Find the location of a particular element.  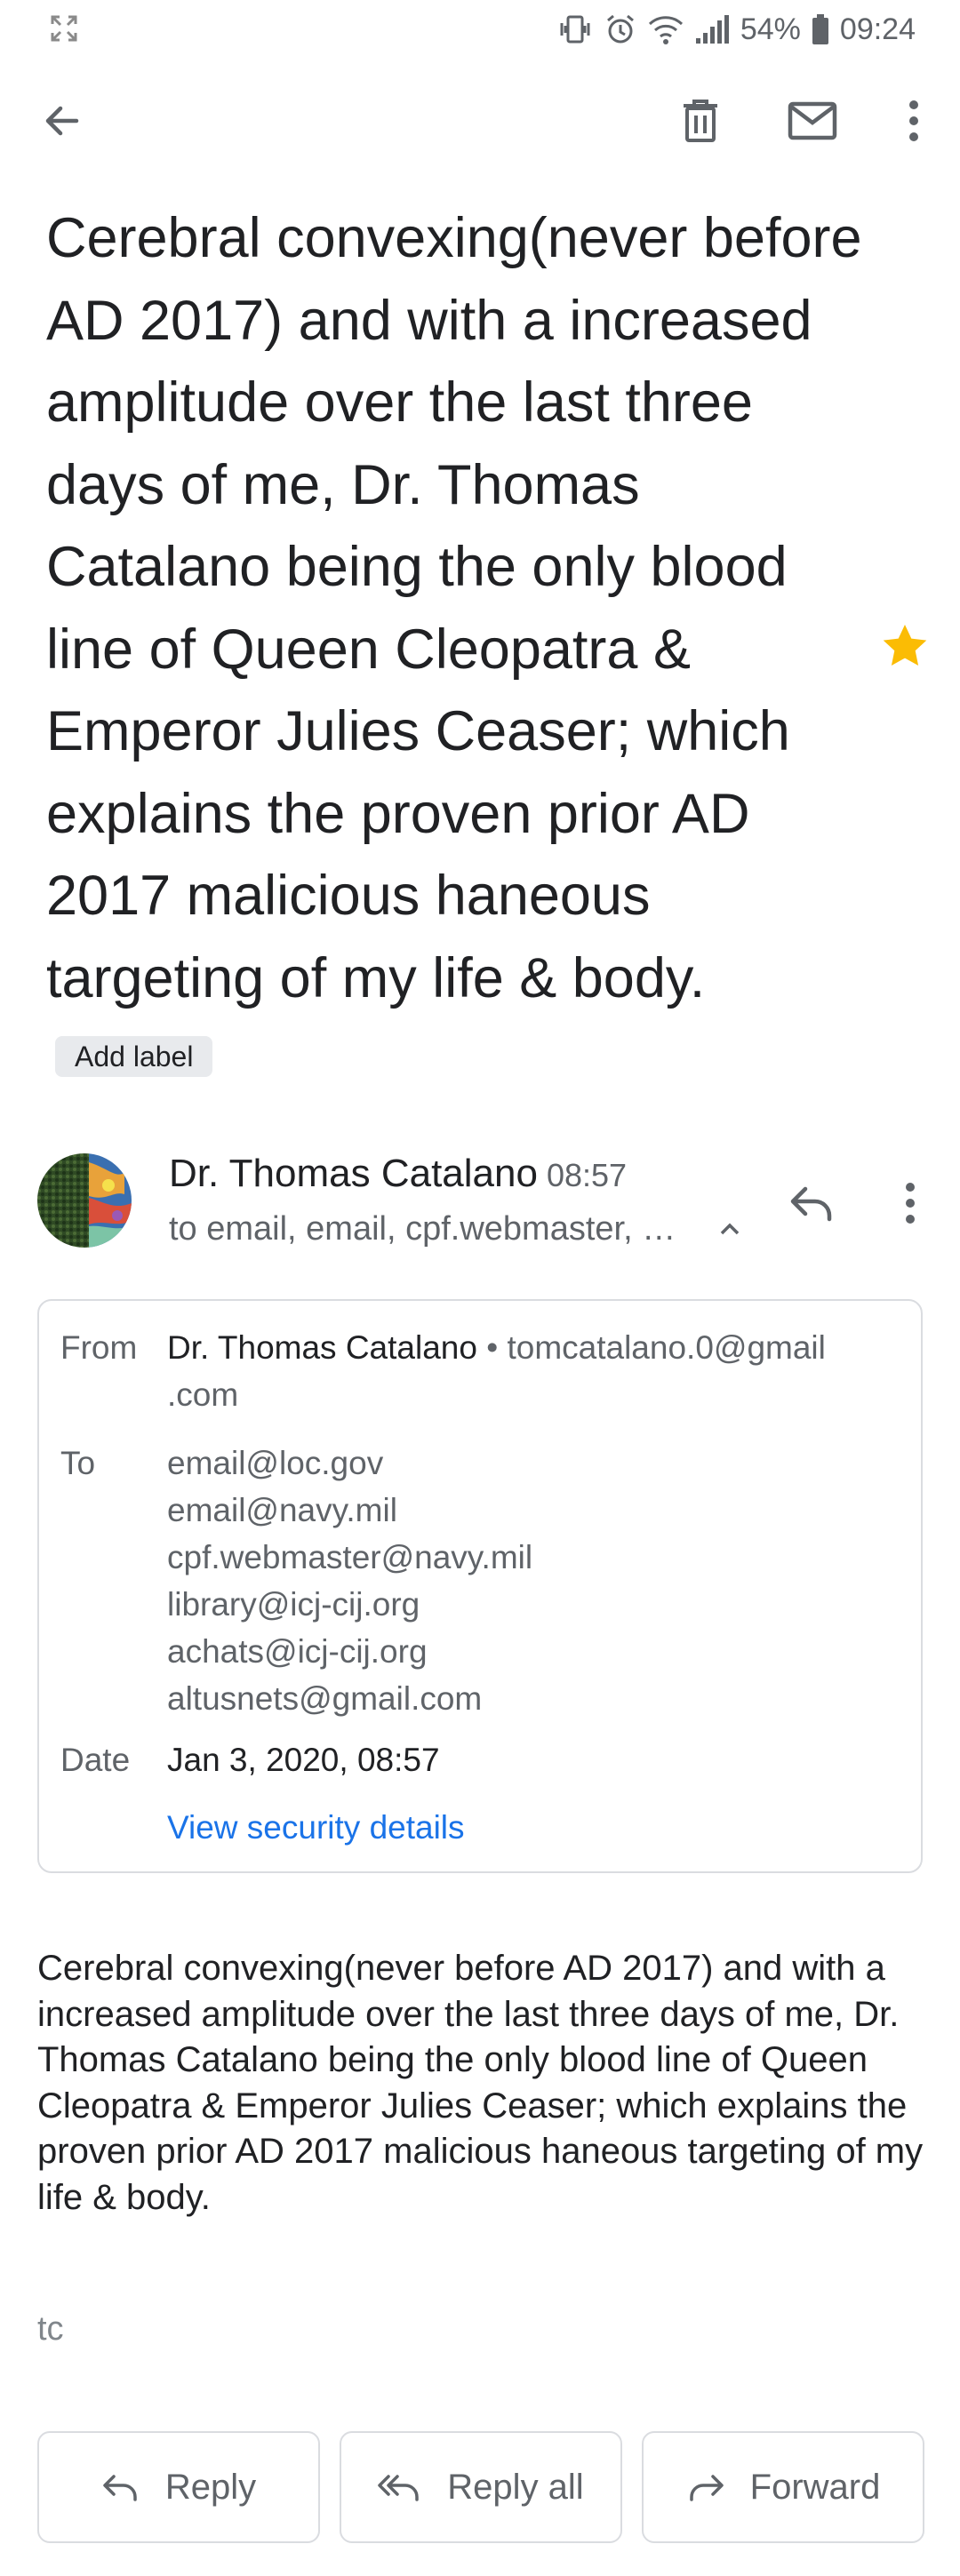

clock: 09:24 is located at coordinates (877, 29).